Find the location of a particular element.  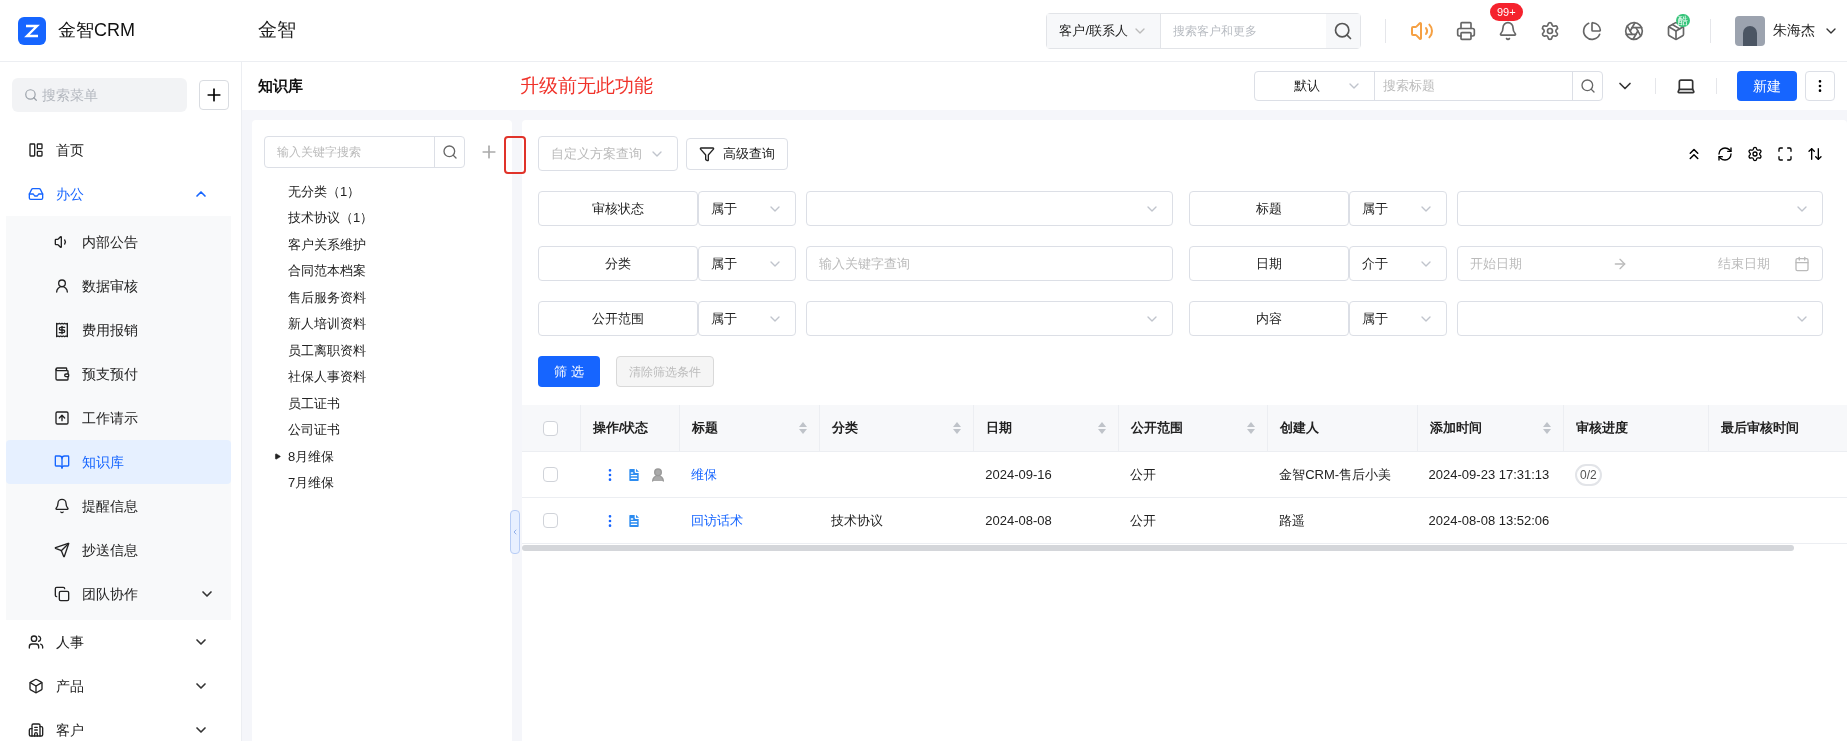

search-scope-select: 客户/联系人 is located at coordinates (1104, 30).